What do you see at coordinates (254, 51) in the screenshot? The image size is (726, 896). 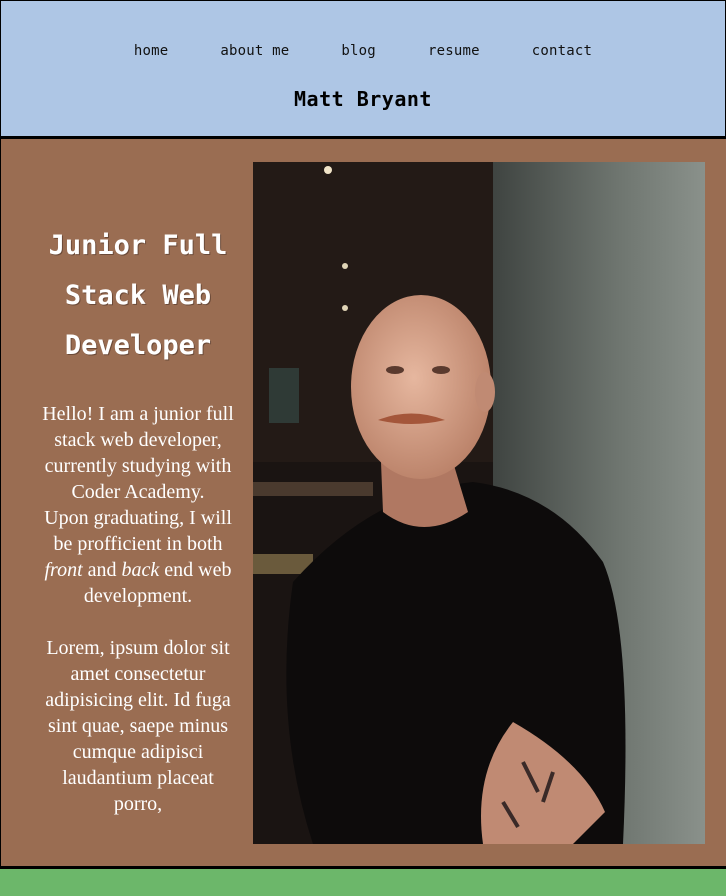 I see `nav-about-link: about me` at bounding box center [254, 51].